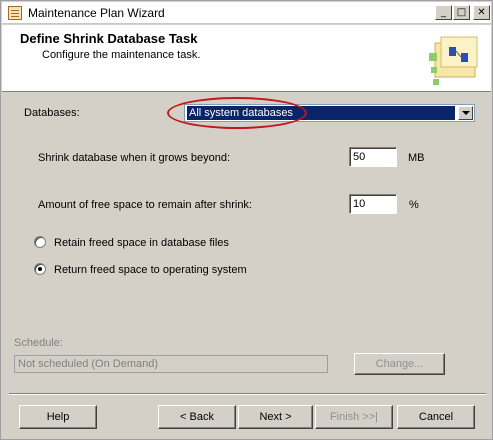 The height and width of the screenshot is (440, 493). Describe the element at coordinates (38, 343) in the screenshot. I see `schedule-label: Schedule:` at that location.